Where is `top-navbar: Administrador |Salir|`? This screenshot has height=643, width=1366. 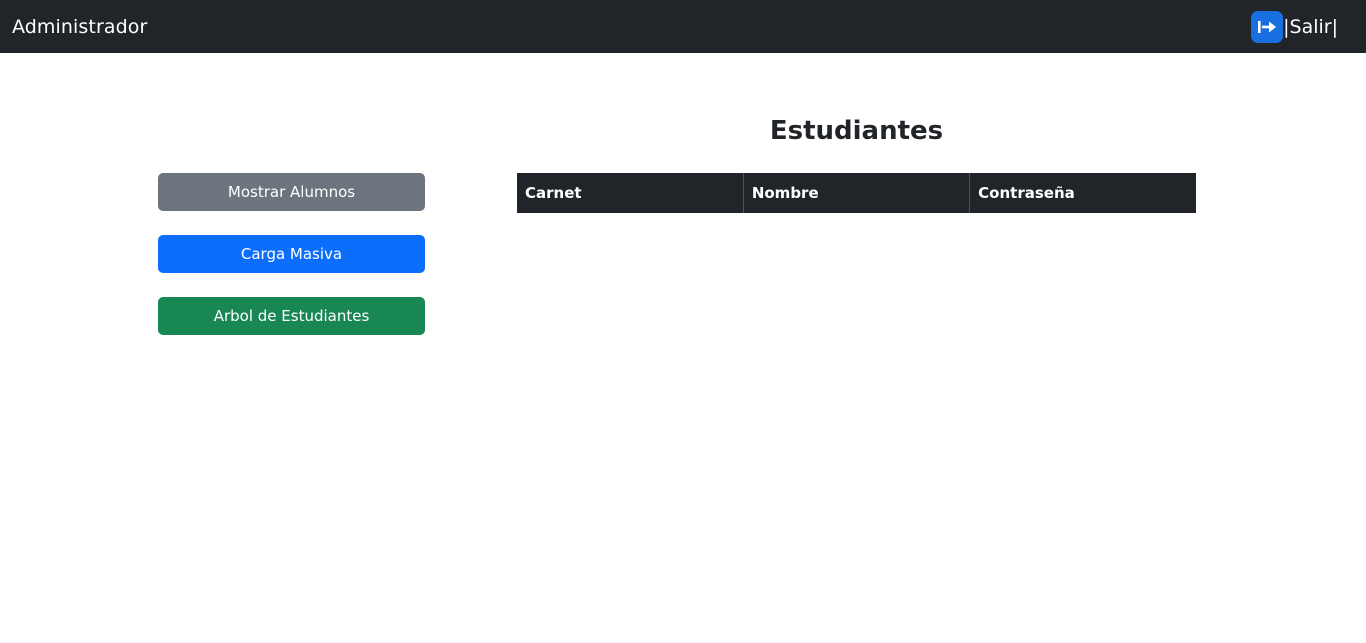 top-navbar: Administrador |Salir| is located at coordinates (683, 26).